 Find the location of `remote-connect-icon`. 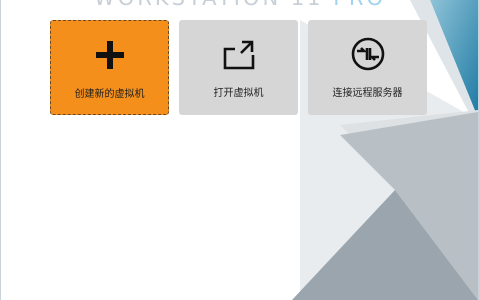

remote-connect-icon is located at coordinates (368, 54).